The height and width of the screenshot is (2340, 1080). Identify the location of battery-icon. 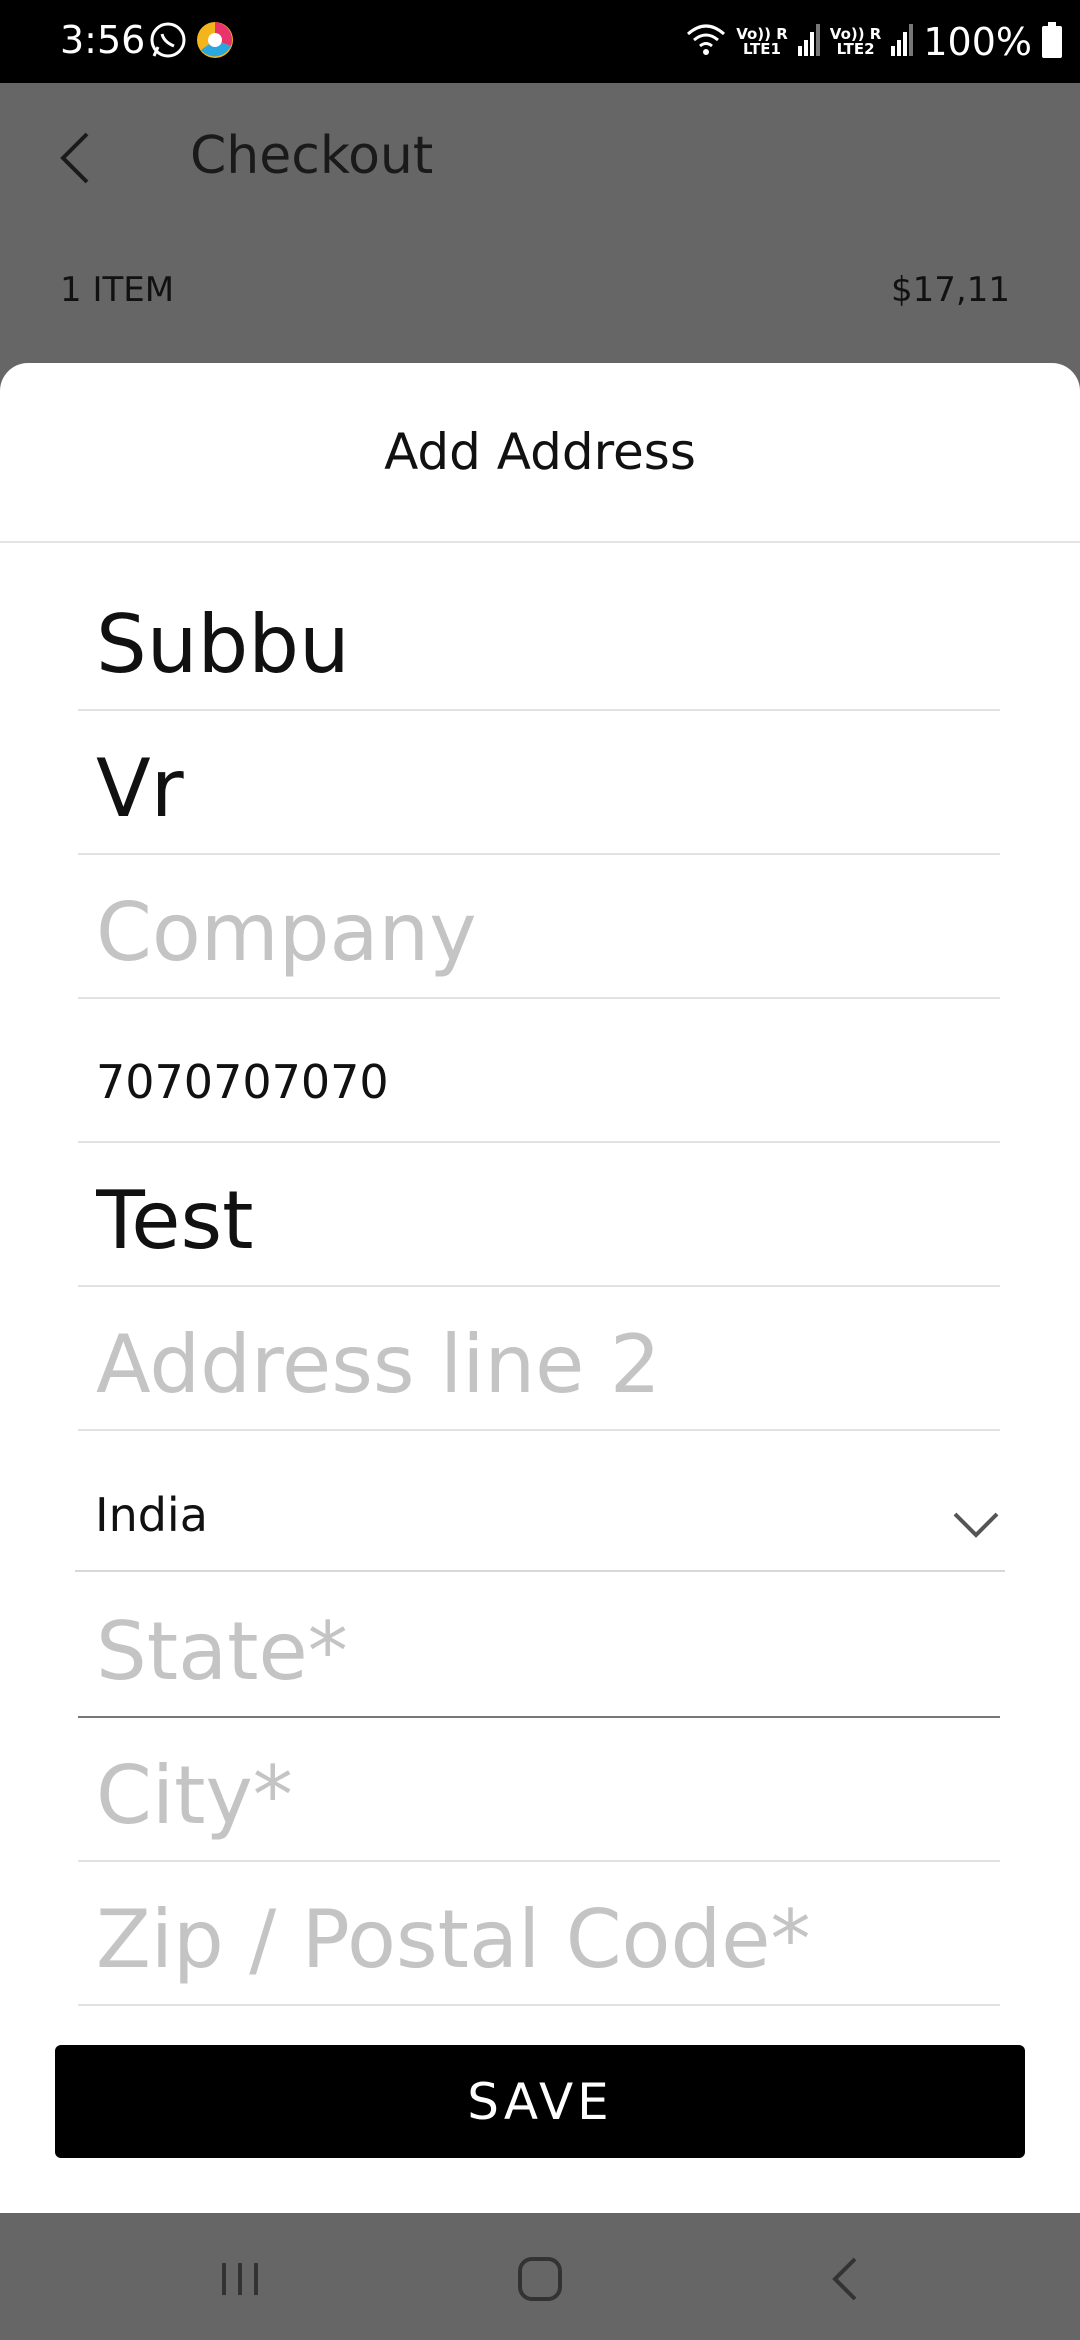
(1052, 42).